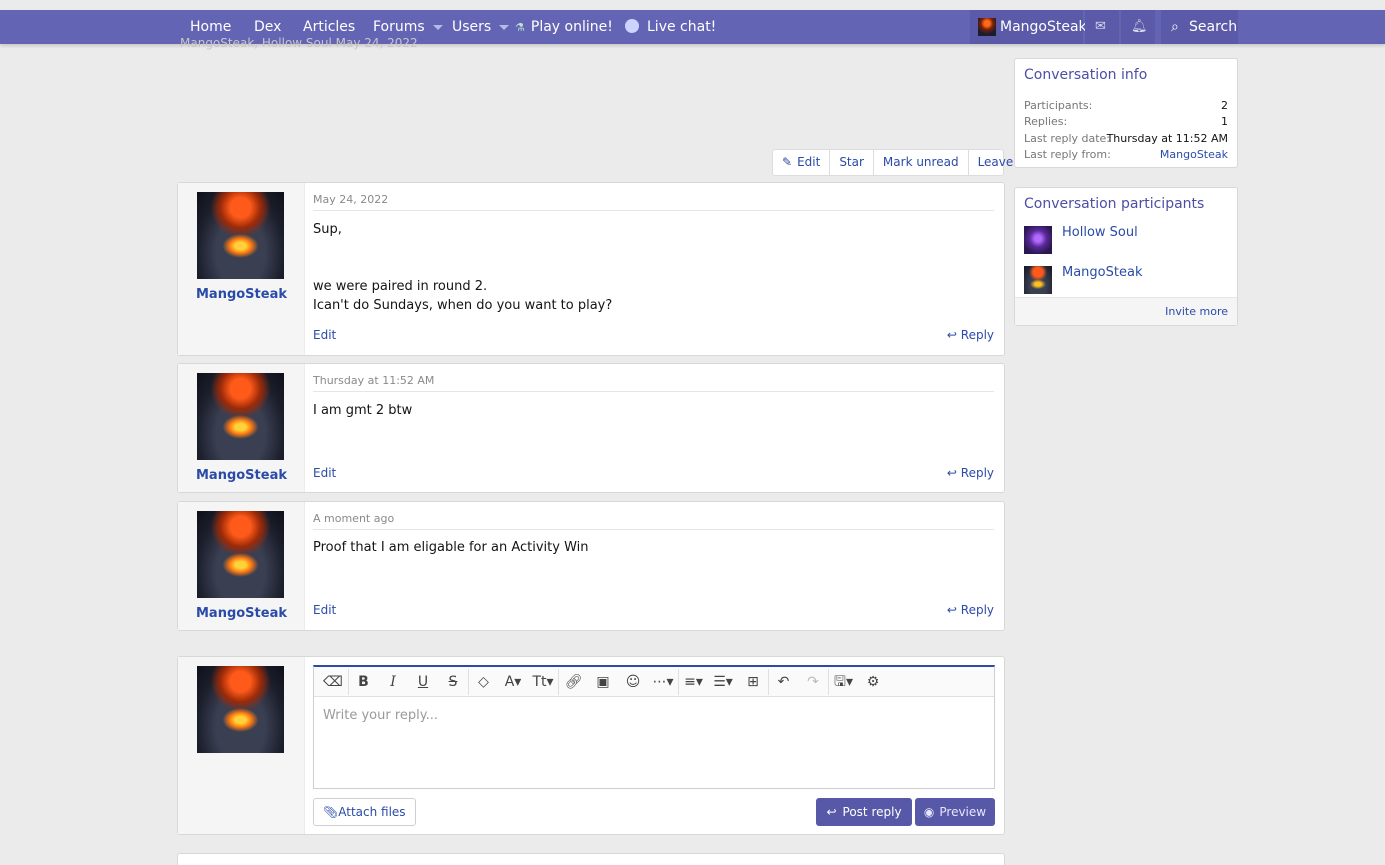  What do you see at coordinates (1126, 311) in the screenshot?
I see `participants-footer: Invite more` at bounding box center [1126, 311].